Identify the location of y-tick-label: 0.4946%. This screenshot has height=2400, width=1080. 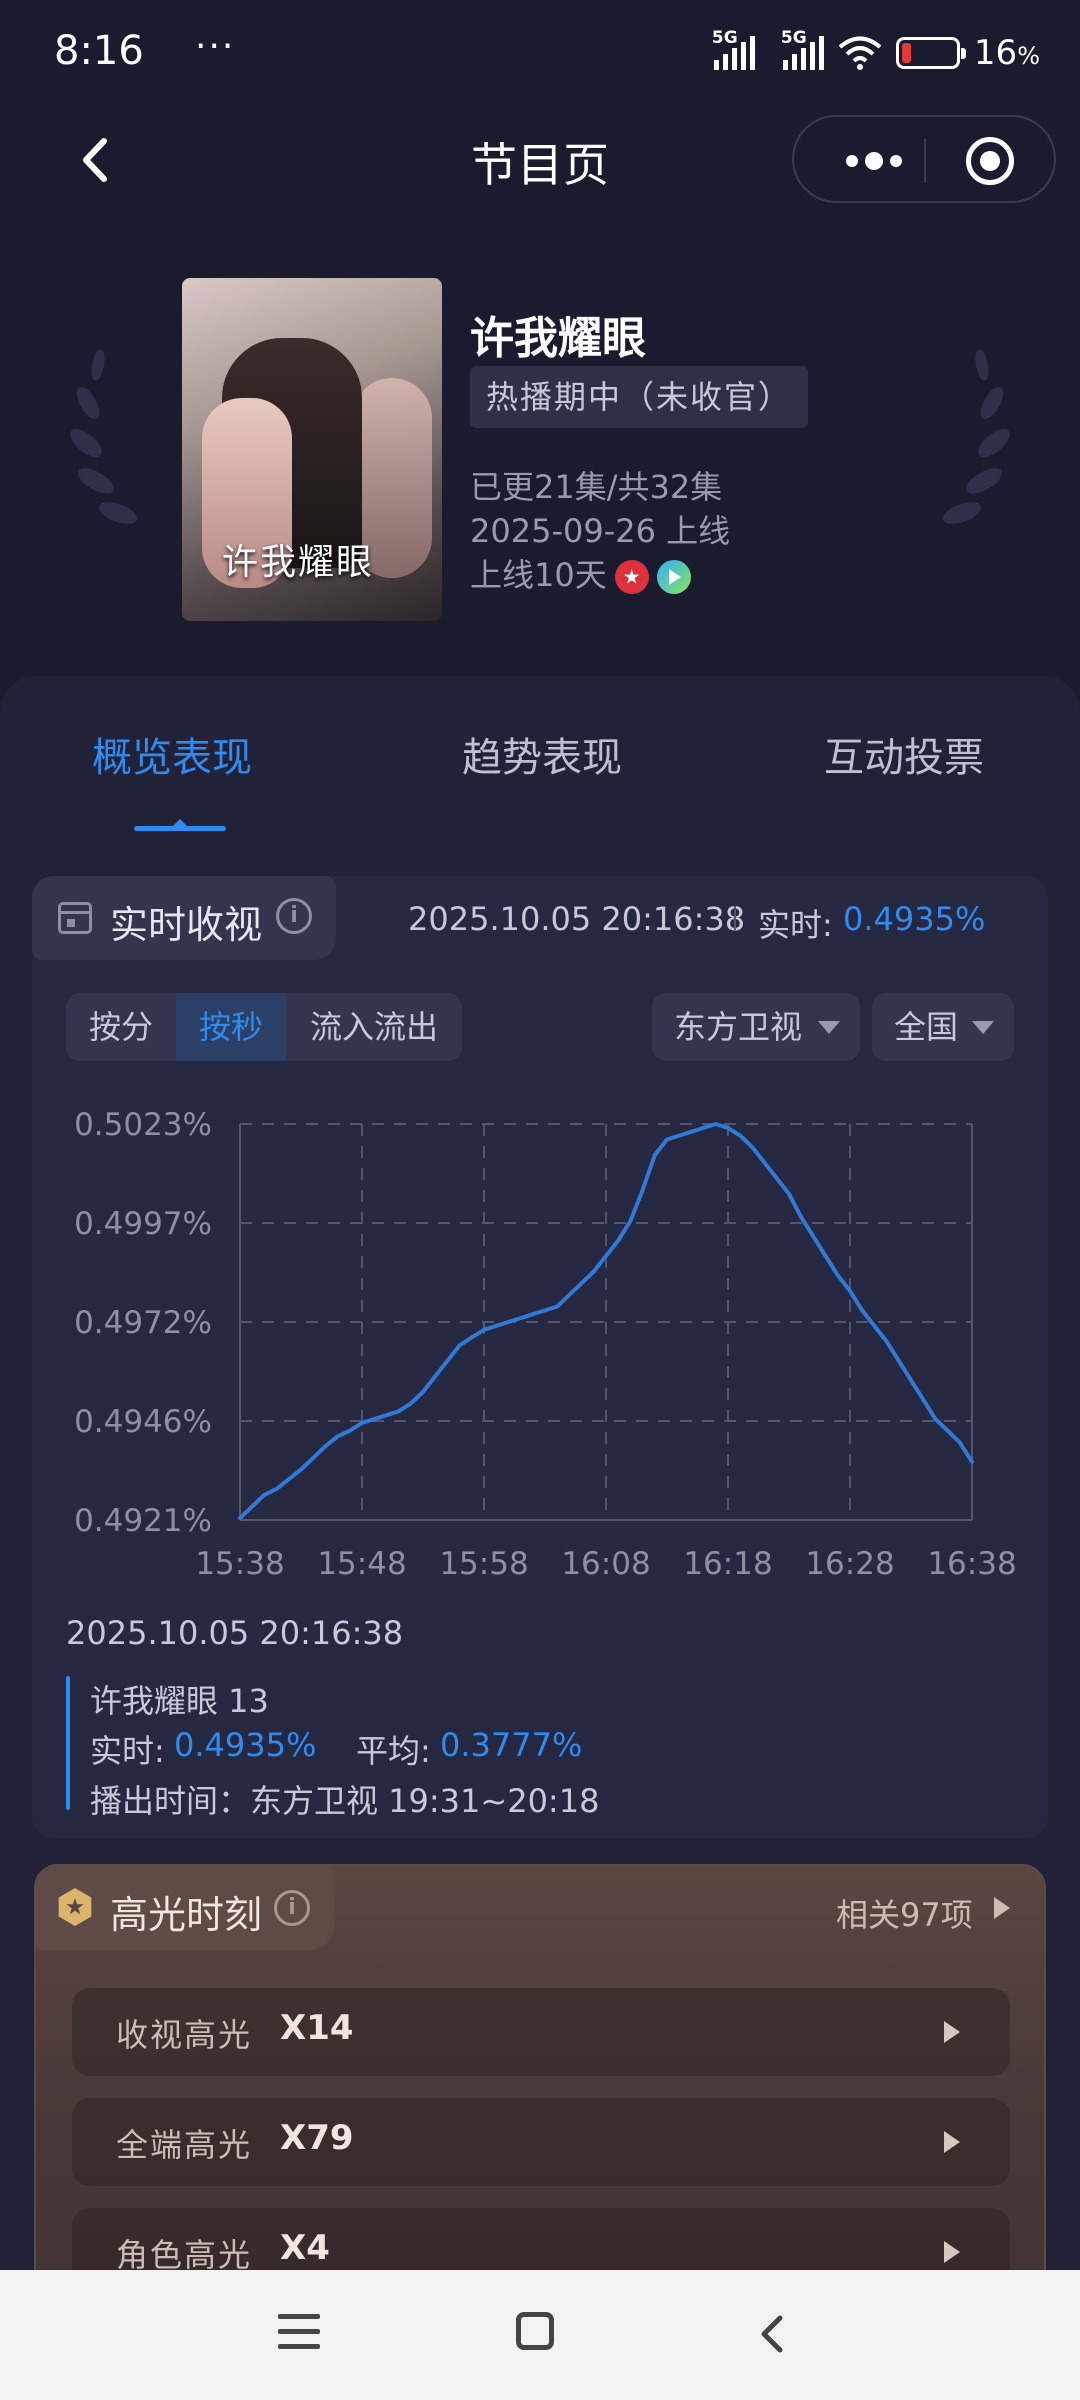
(143, 1422).